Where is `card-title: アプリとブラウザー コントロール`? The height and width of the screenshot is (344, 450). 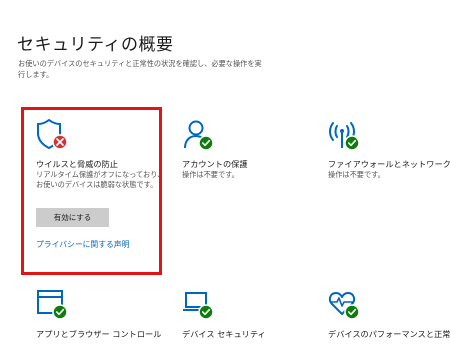
card-title: アプリとブラウザー コントロール is located at coordinates (99, 334).